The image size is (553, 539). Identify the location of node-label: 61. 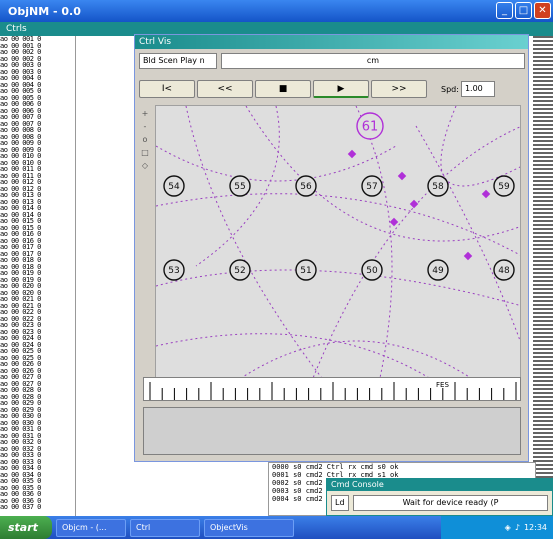
(370, 127).